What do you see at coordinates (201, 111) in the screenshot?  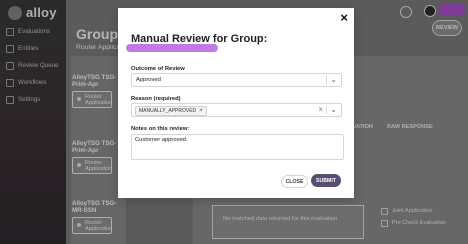 I see `remove-chip-icon: ×` at bounding box center [201, 111].